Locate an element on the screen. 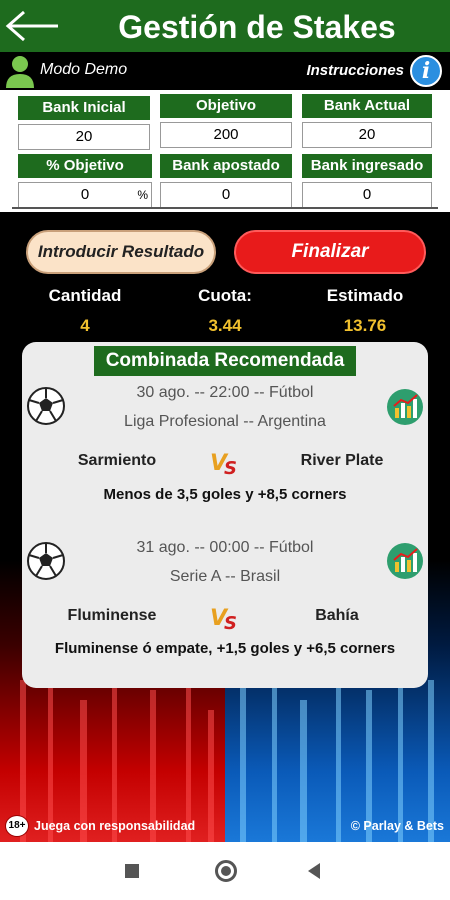 The width and height of the screenshot is (450, 900). match-datetime: 31 ago. -- 00:00 -- Fútbol is located at coordinates (225, 547).